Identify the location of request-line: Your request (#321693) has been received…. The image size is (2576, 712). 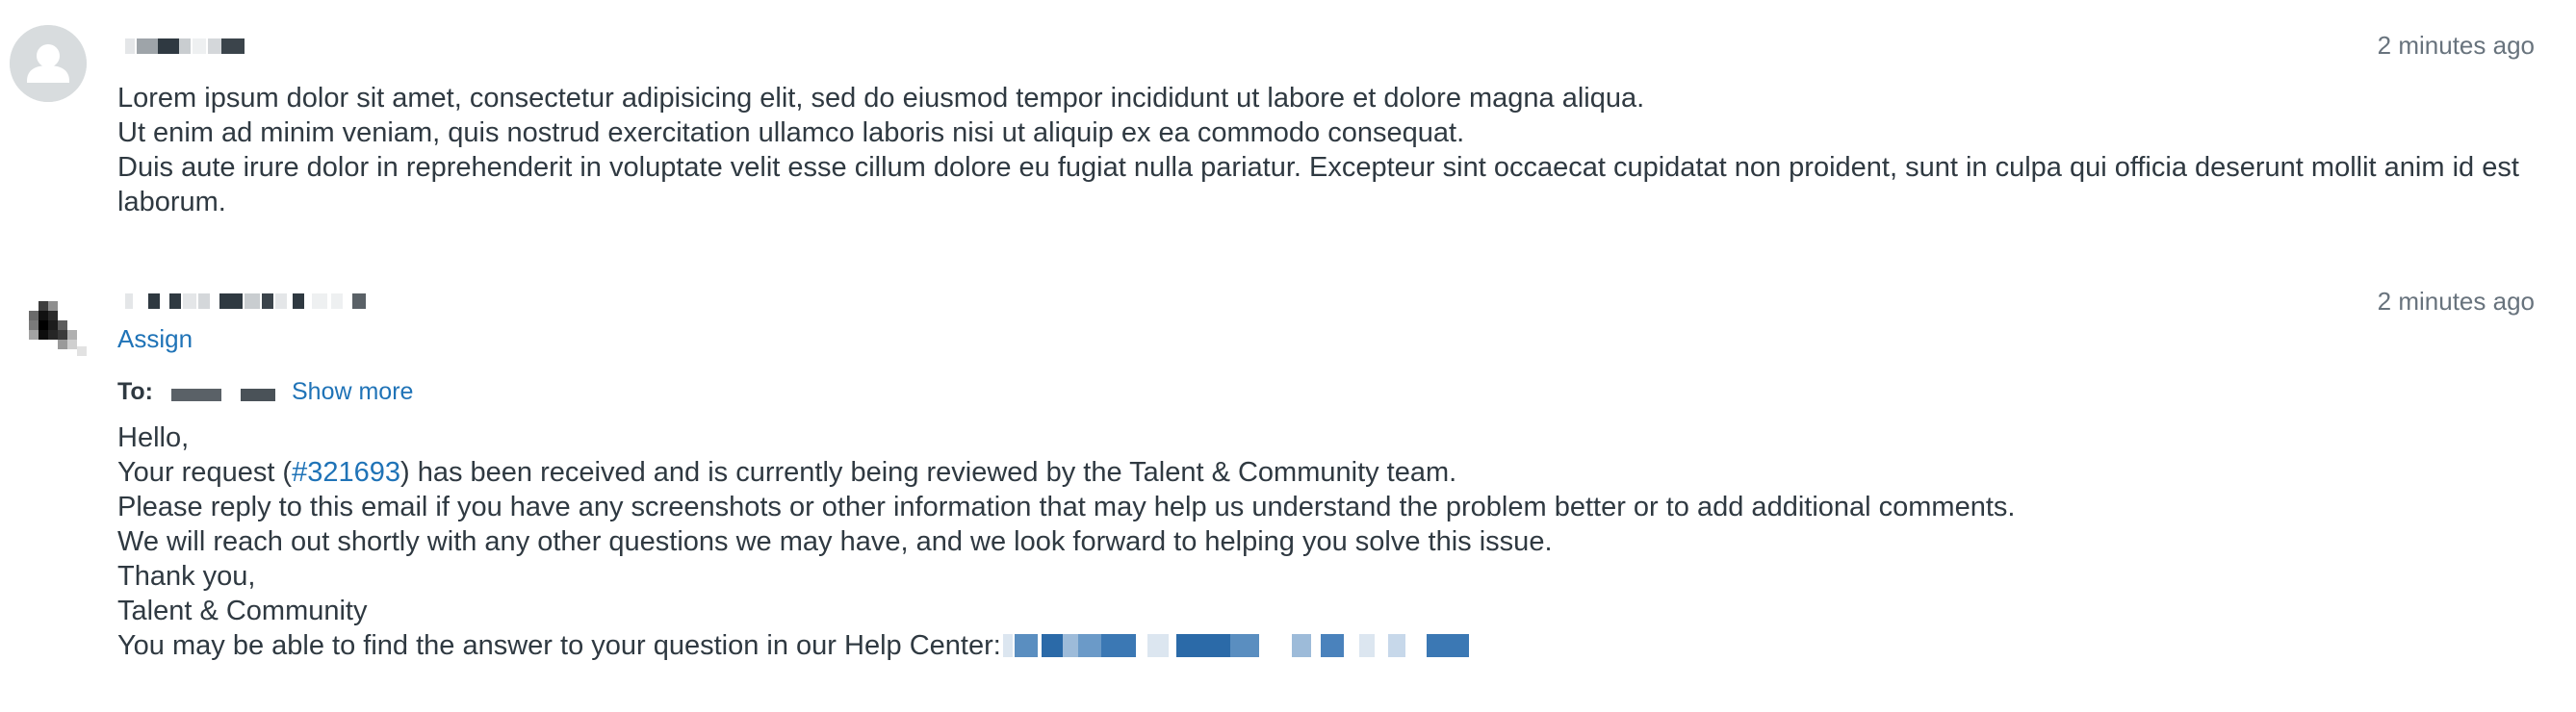
(1272, 473).